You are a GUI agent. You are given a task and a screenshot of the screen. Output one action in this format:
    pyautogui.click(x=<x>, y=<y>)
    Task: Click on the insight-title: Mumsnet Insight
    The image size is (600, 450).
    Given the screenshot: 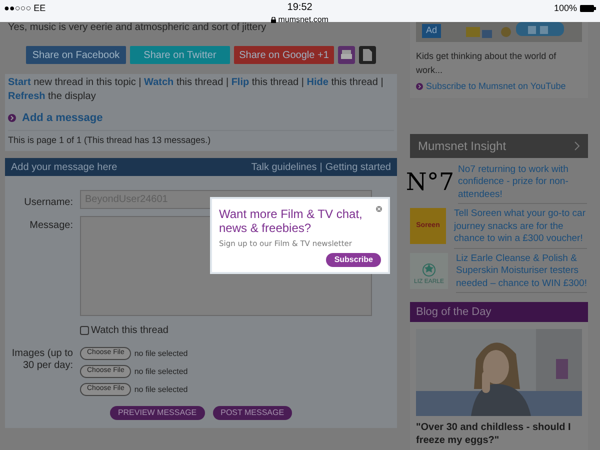 What is the action you would take?
    pyautogui.click(x=462, y=146)
    